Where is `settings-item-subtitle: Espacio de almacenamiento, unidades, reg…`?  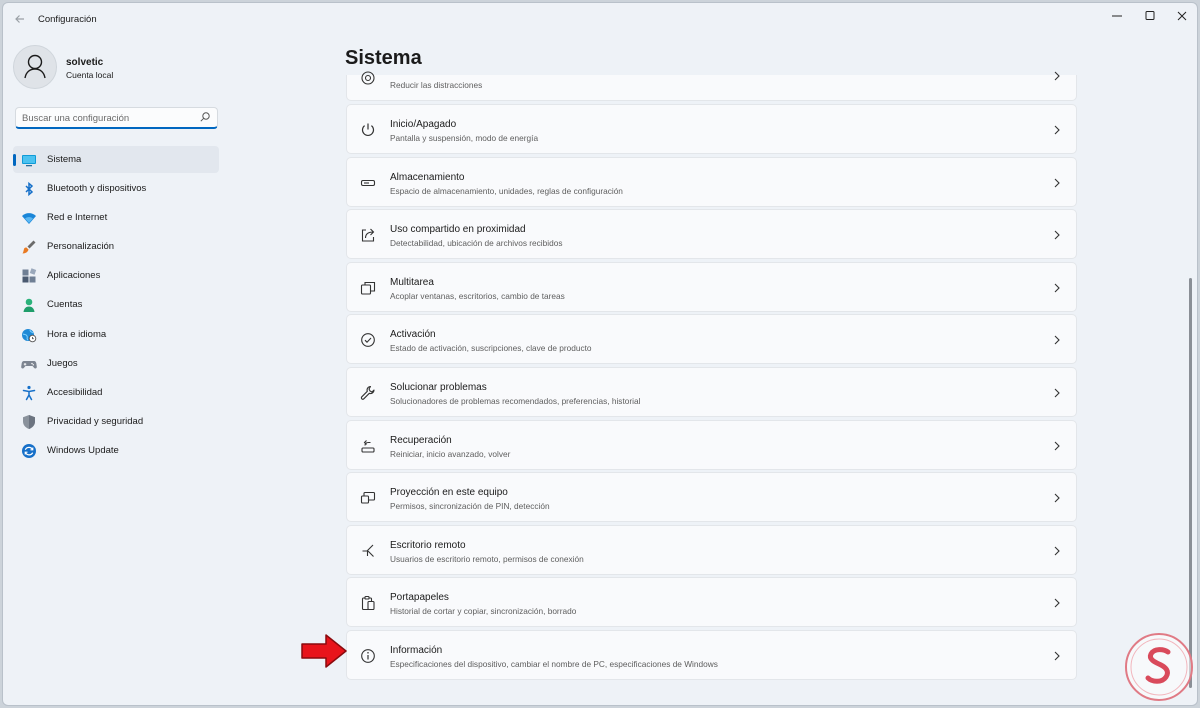 settings-item-subtitle: Espacio de almacenamiento, unidades, reg… is located at coordinates (506, 190).